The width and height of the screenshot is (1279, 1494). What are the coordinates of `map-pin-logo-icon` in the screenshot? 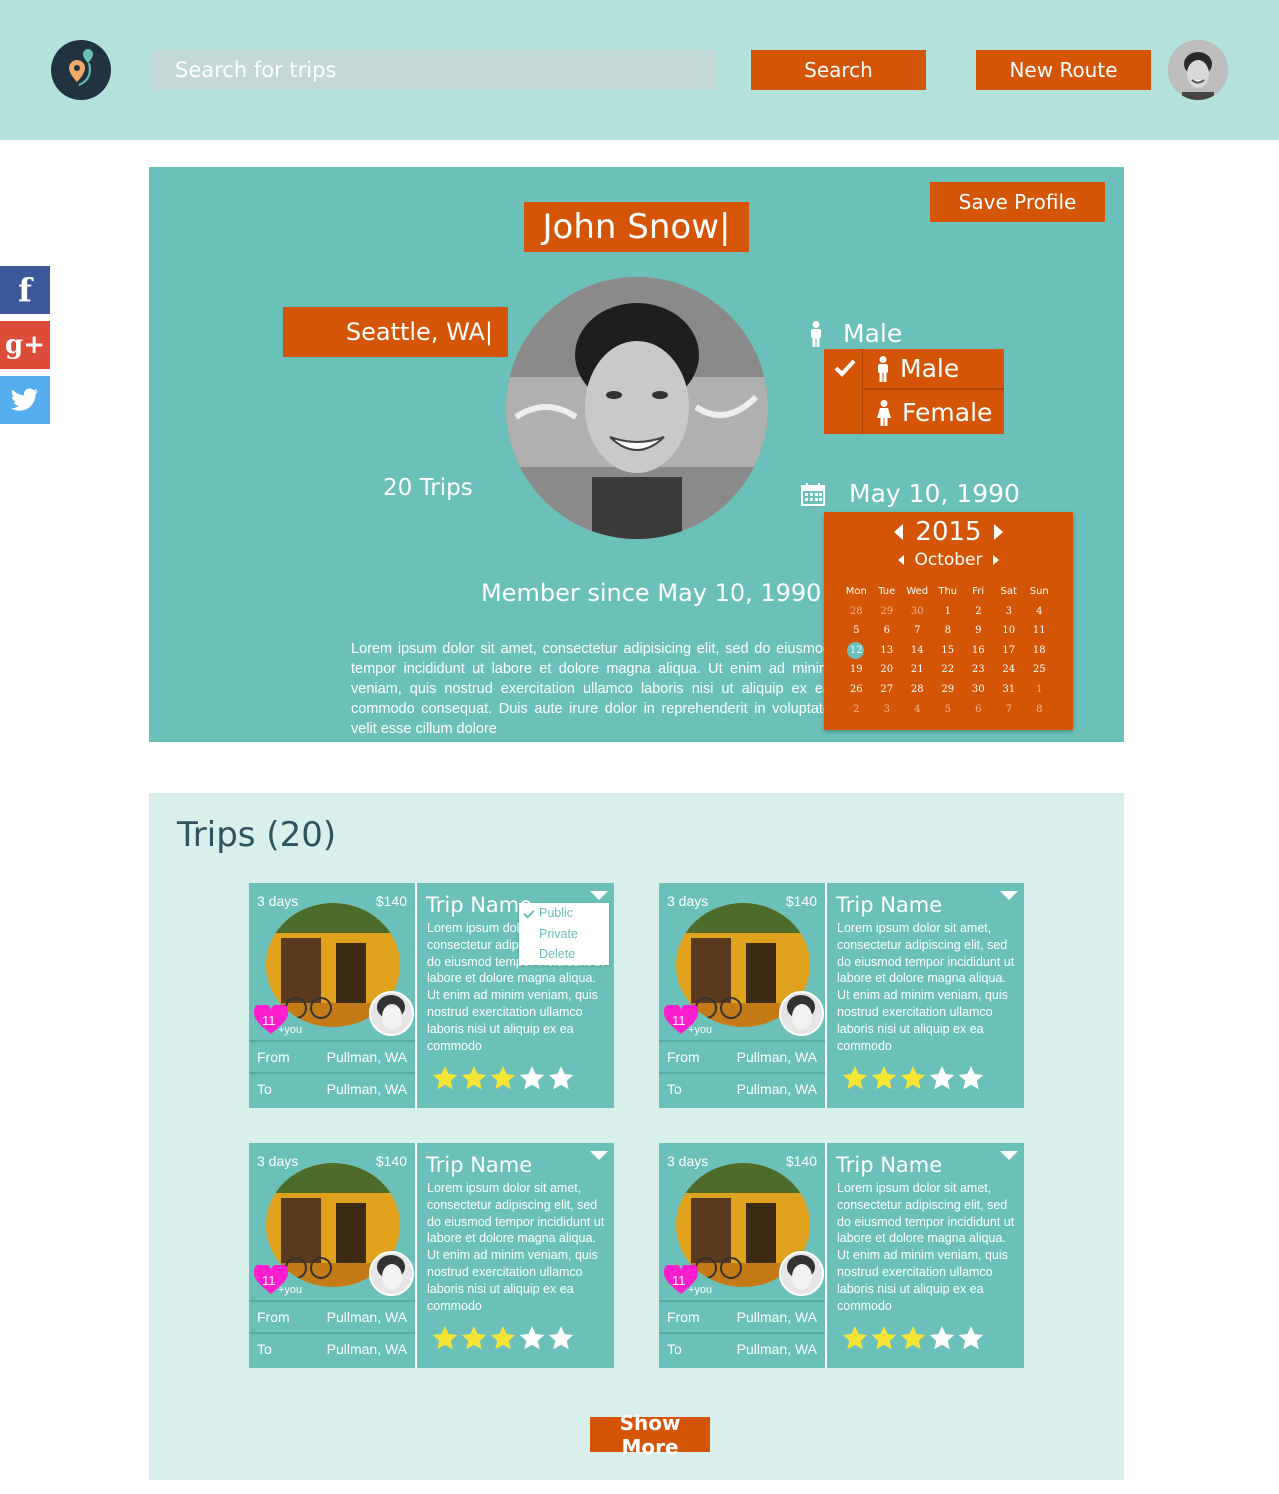 It's located at (81, 70).